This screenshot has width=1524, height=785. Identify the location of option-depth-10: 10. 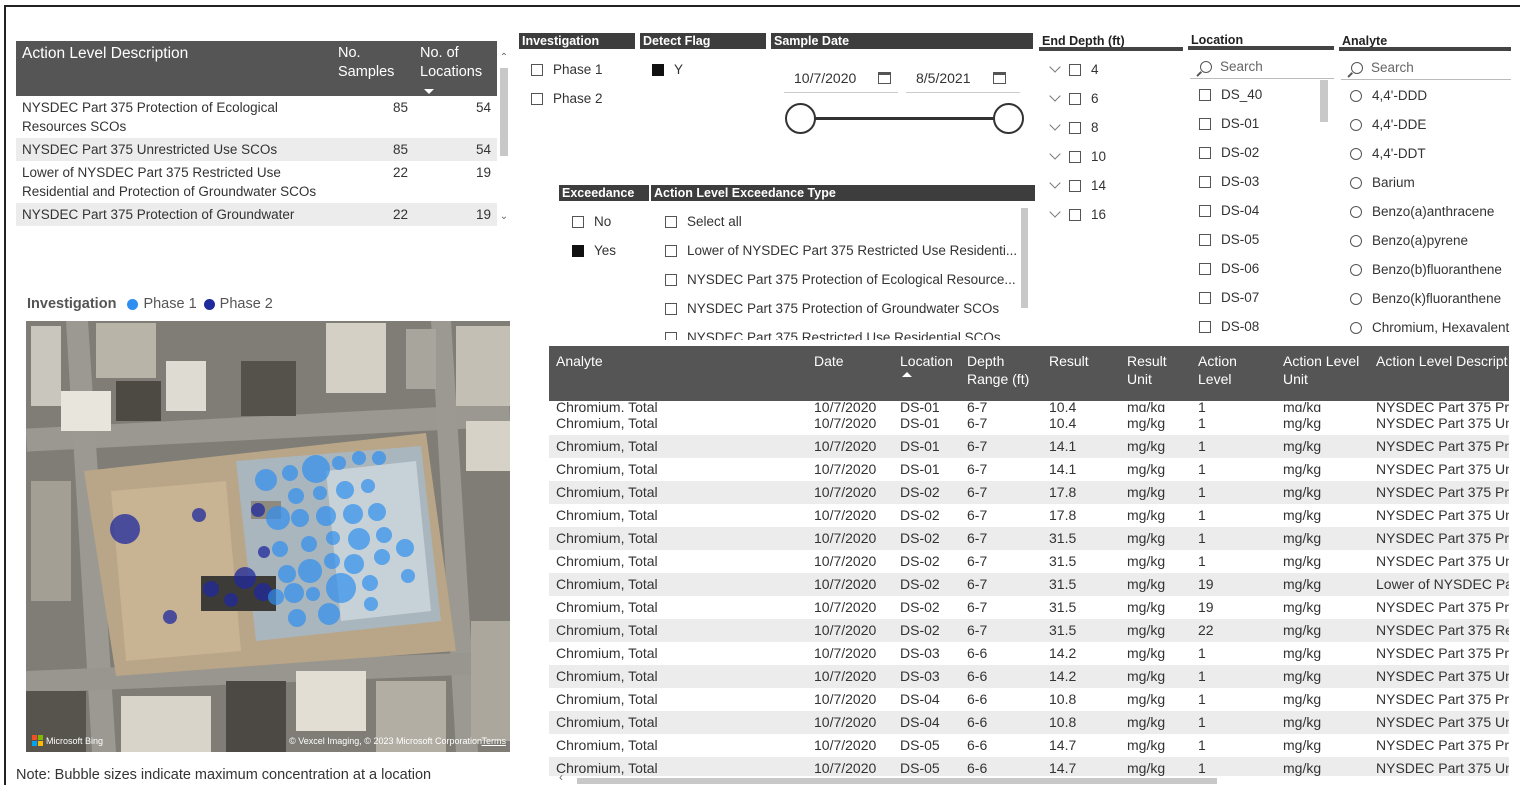
(1077, 156).